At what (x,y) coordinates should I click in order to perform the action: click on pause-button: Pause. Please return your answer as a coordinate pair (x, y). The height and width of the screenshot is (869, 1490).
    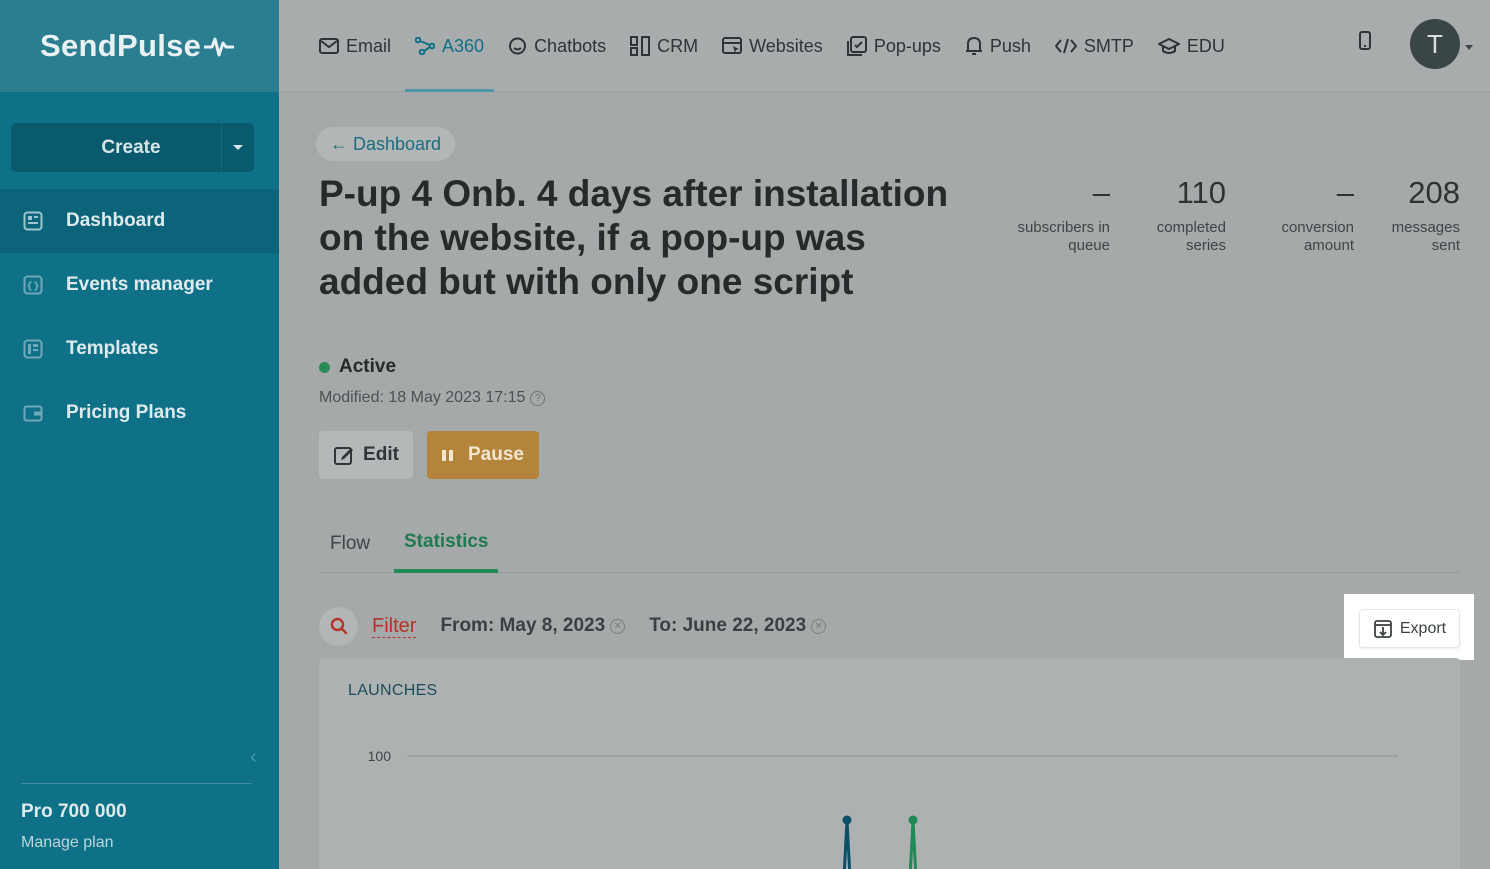
    Looking at the image, I should click on (483, 455).